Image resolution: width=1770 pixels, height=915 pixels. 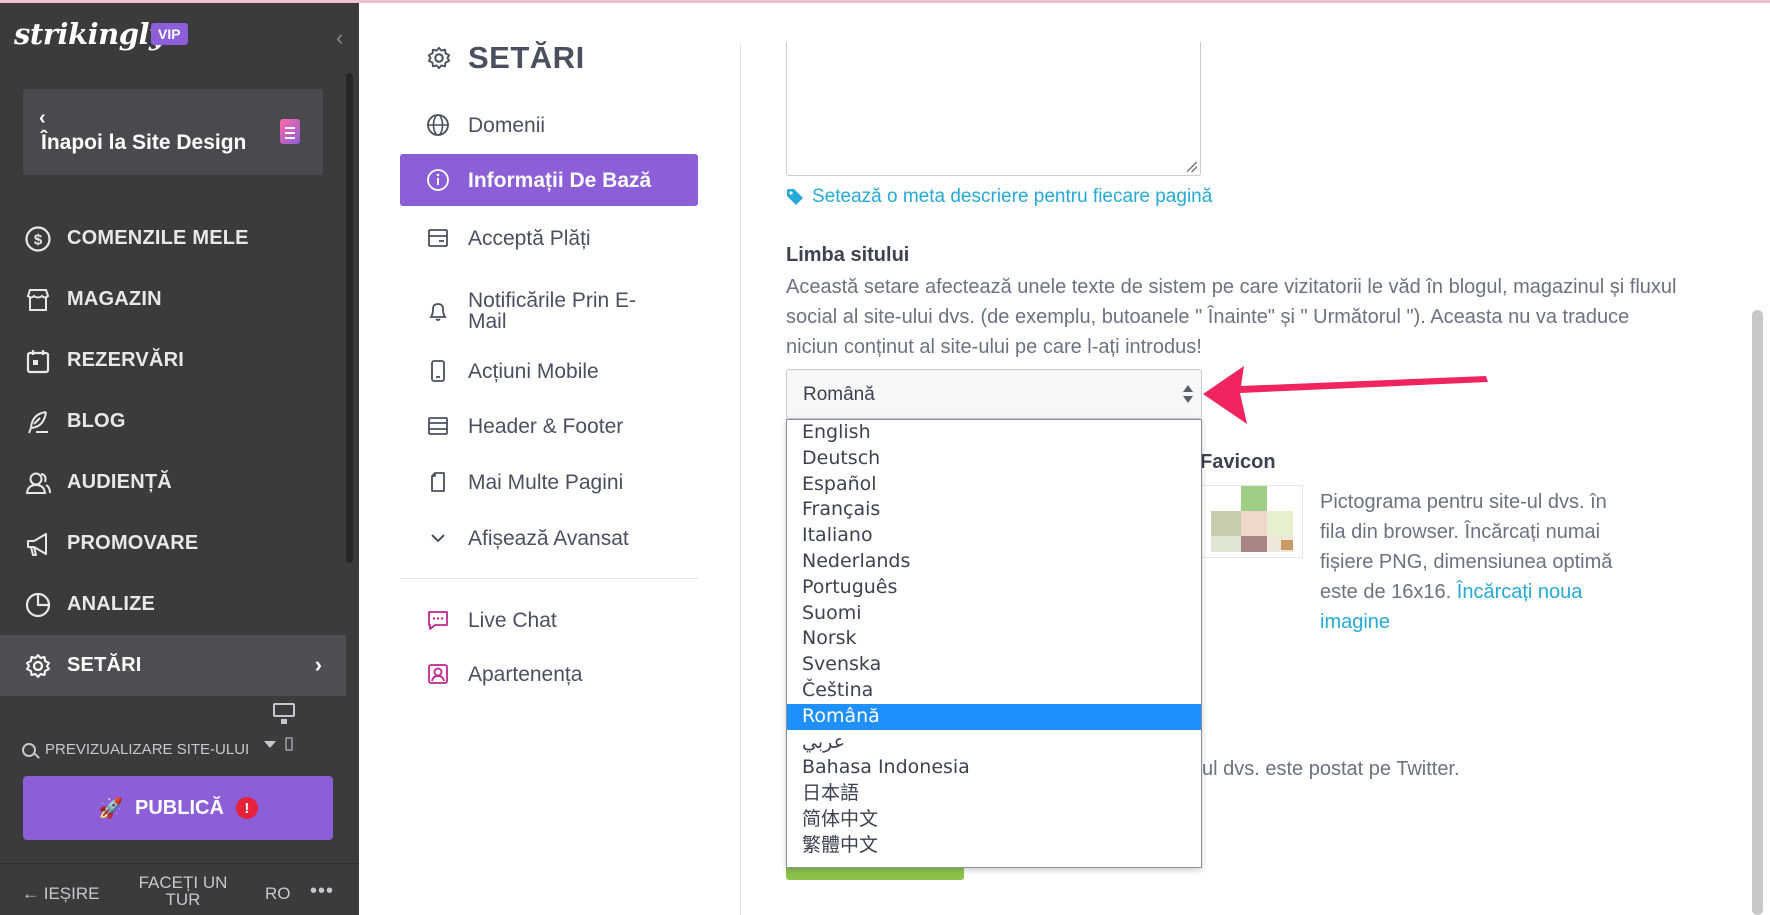 I want to click on bell-icon, so click(x=438, y=311).